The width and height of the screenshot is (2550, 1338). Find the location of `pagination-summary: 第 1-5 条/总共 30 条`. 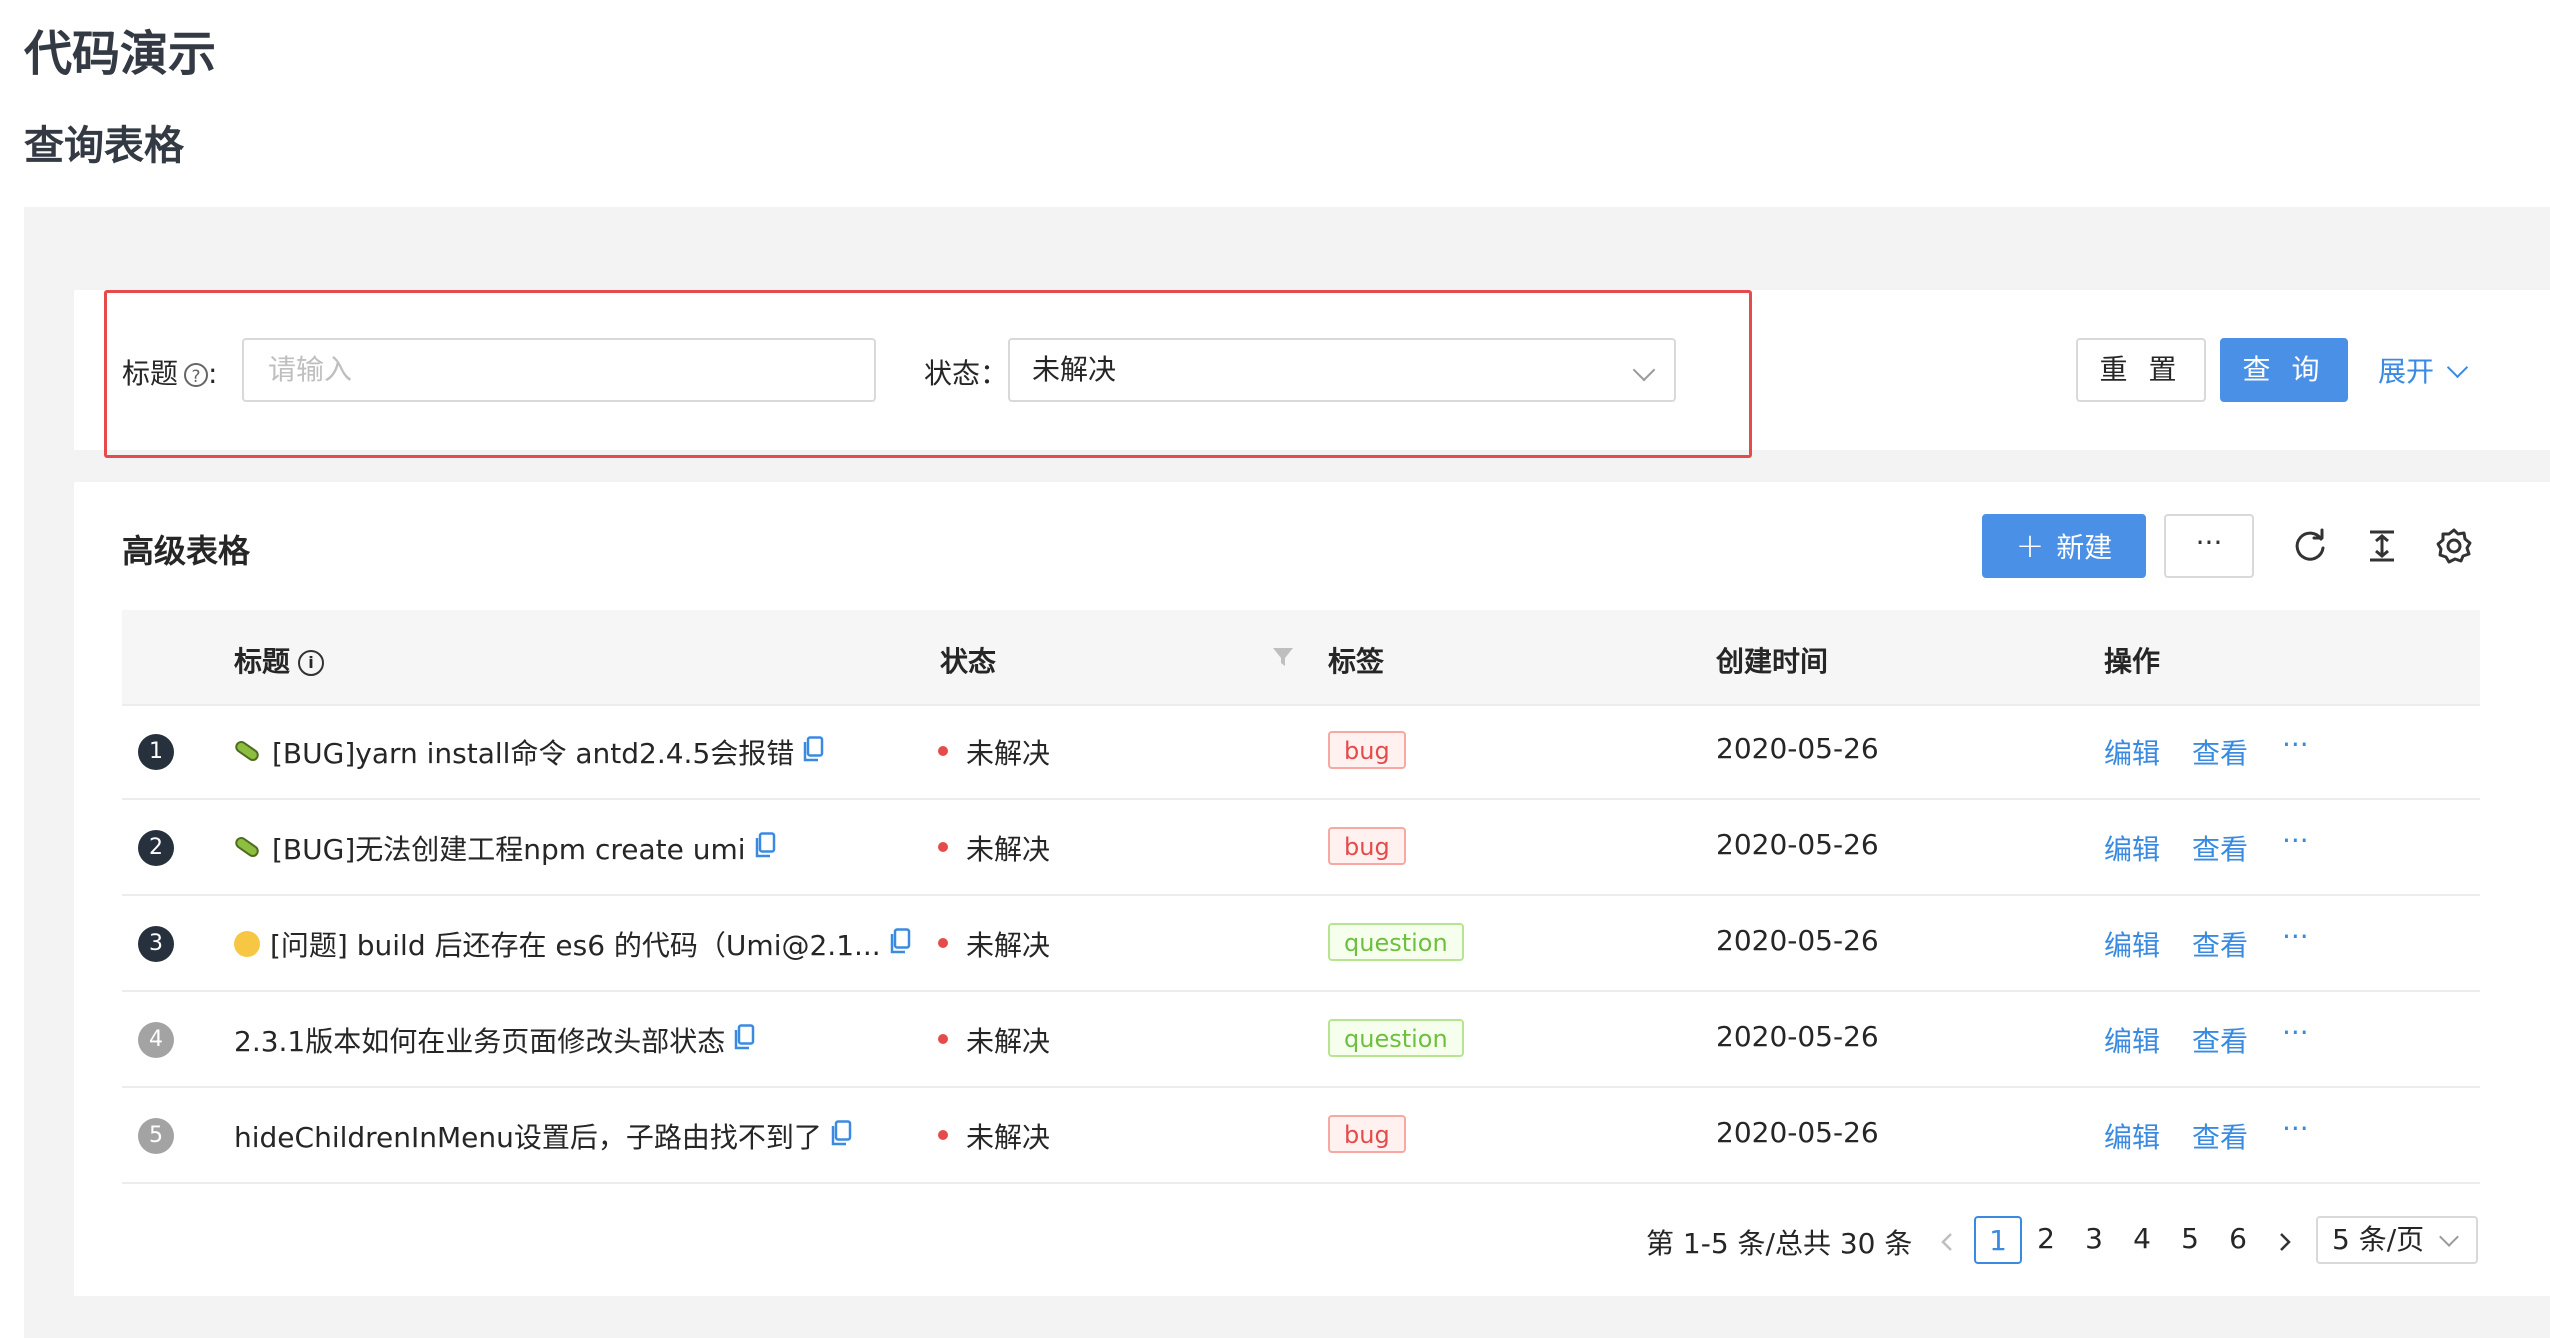

pagination-summary: 第 1-5 条/总共 30 条 is located at coordinates (1779, 1243).